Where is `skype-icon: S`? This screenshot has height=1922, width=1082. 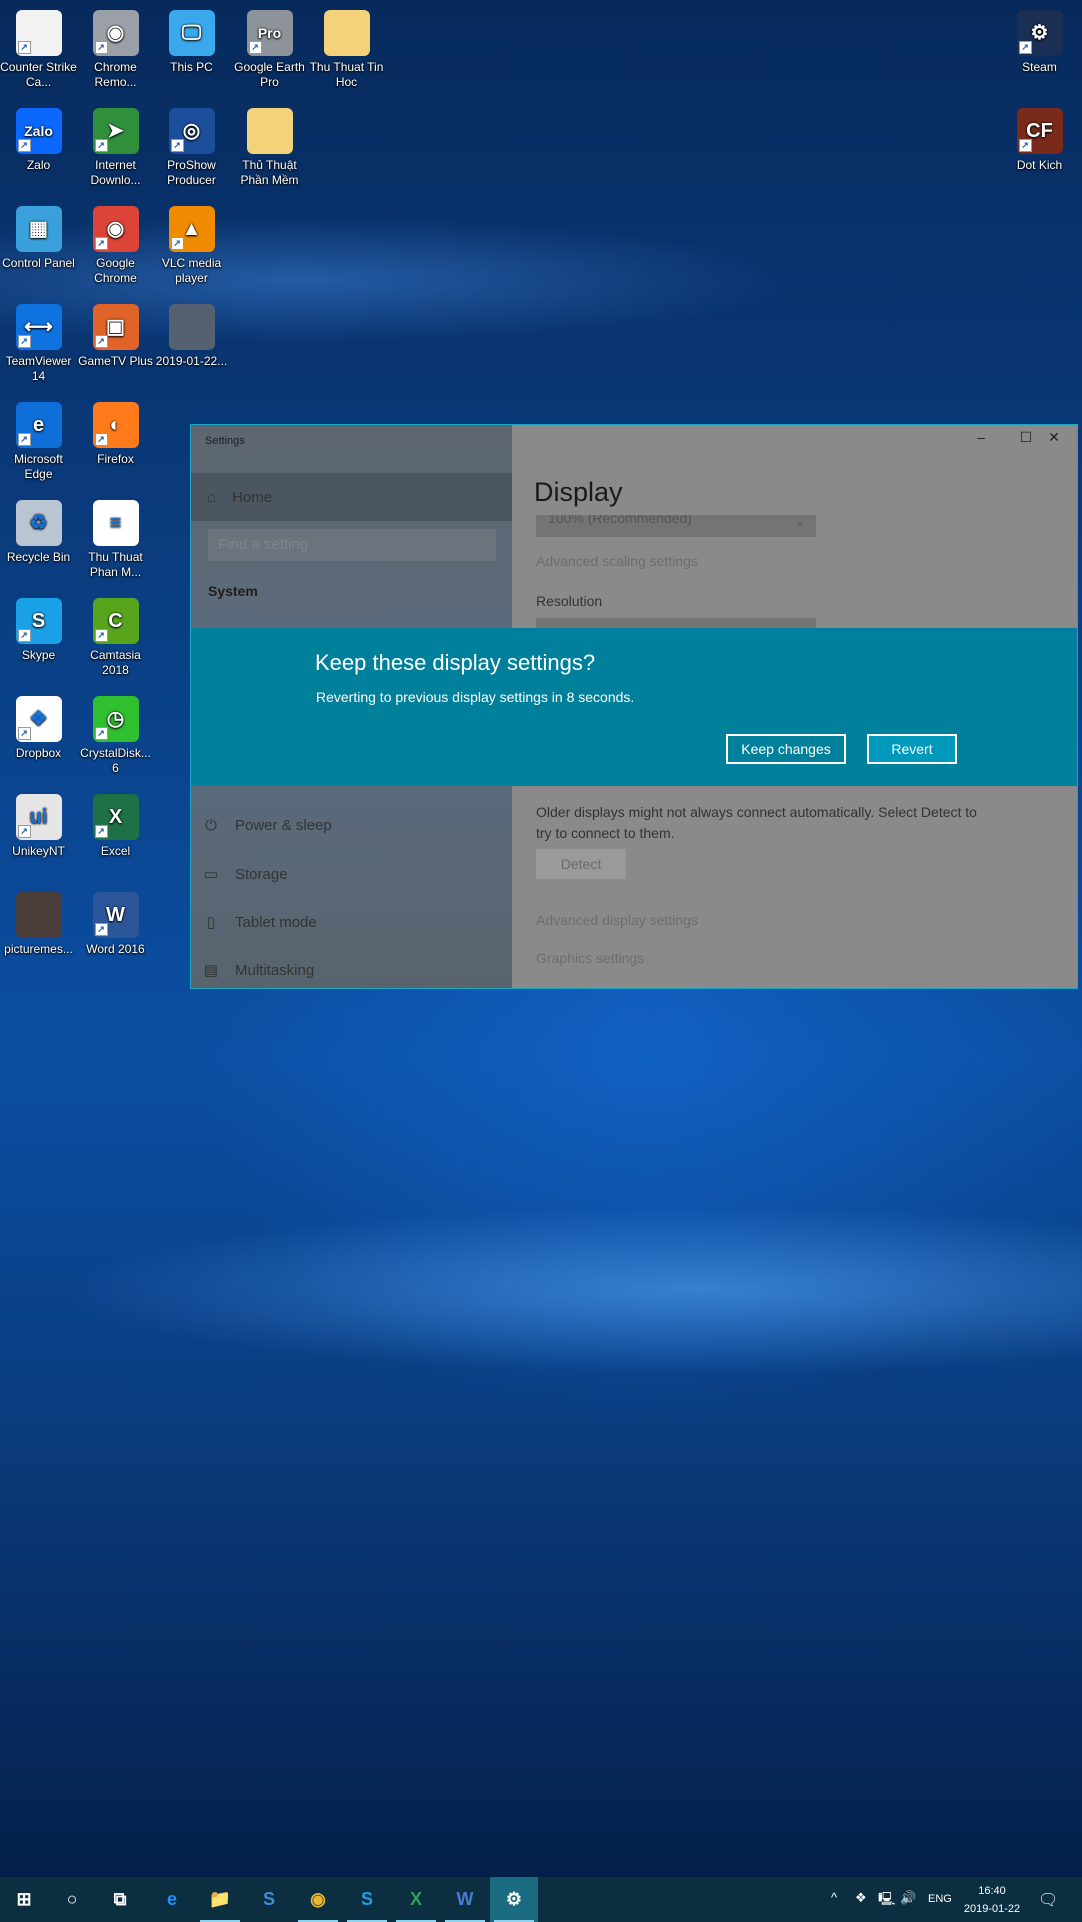 skype-icon: S is located at coordinates (366, 1899).